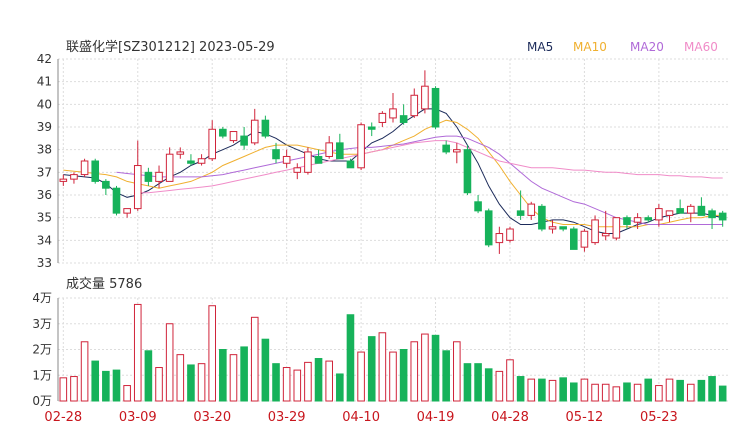 This screenshot has height=440, width=740. What do you see at coordinates (44, 195) in the screenshot?
I see `price-tick-label: 36` at bounding box center [44, 195].